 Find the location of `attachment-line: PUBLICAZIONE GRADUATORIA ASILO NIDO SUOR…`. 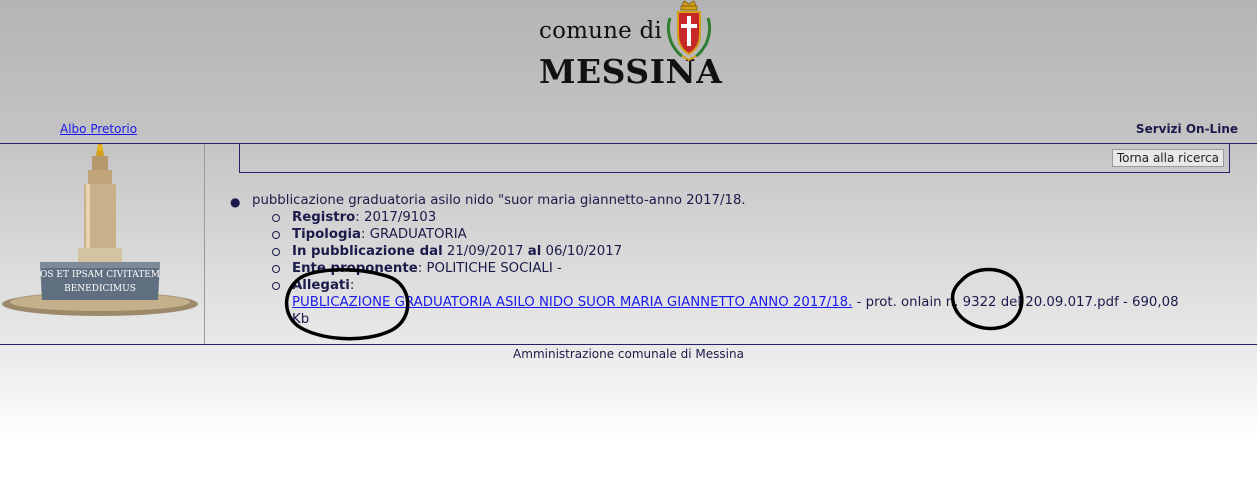

attachment-line: PUBLICAZIONE GRADUATORIA ASILO NIDO SUOR… is located at coordinates (735, 302).